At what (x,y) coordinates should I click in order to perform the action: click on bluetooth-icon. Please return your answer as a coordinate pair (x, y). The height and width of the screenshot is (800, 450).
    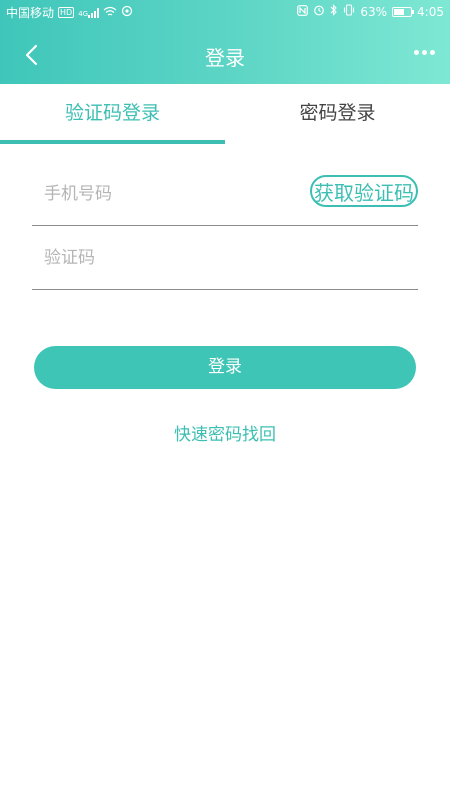
    Looking at the image, I should click on (334, 11).